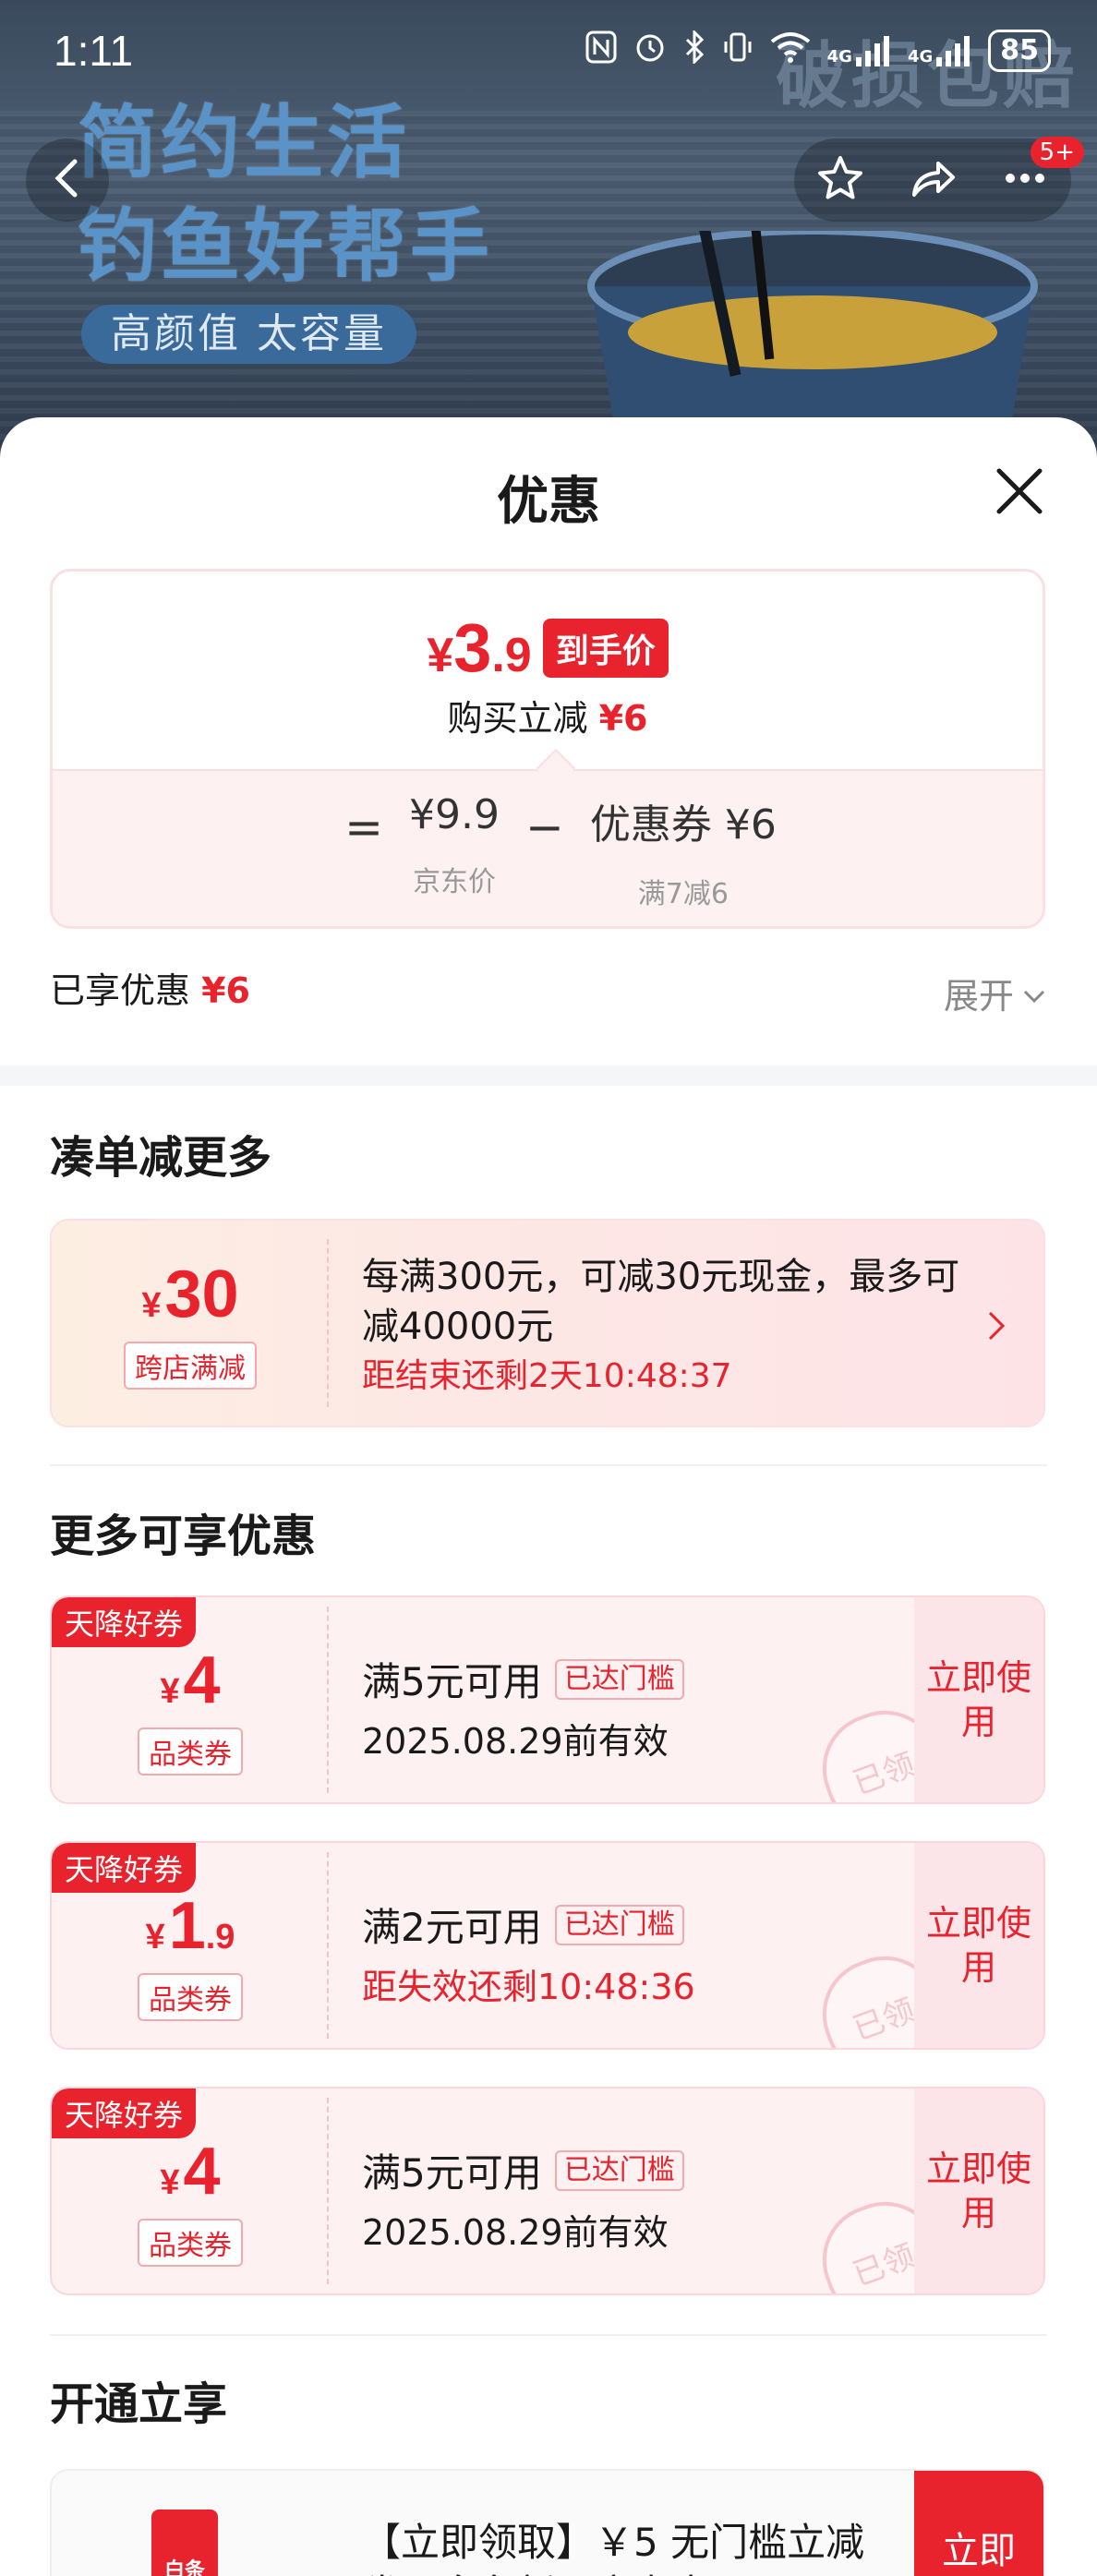  I want to click on alarm-icon, so click(650, 51).